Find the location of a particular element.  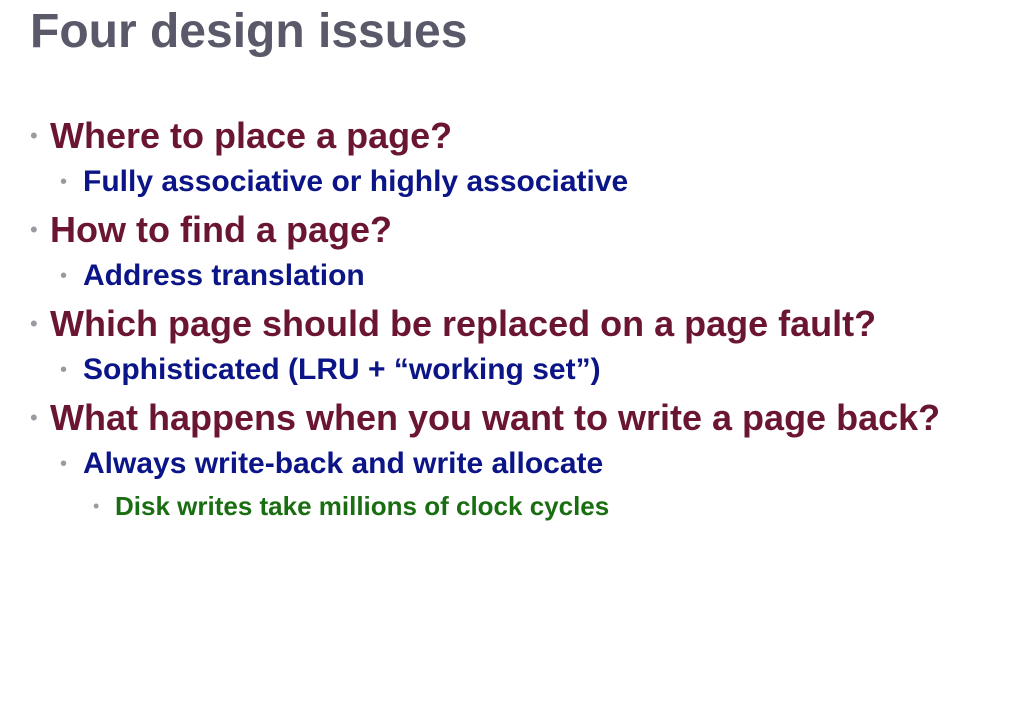

bullet-text: Sophisticated (LRU + “working set”) is located at coordinates (342, 369).